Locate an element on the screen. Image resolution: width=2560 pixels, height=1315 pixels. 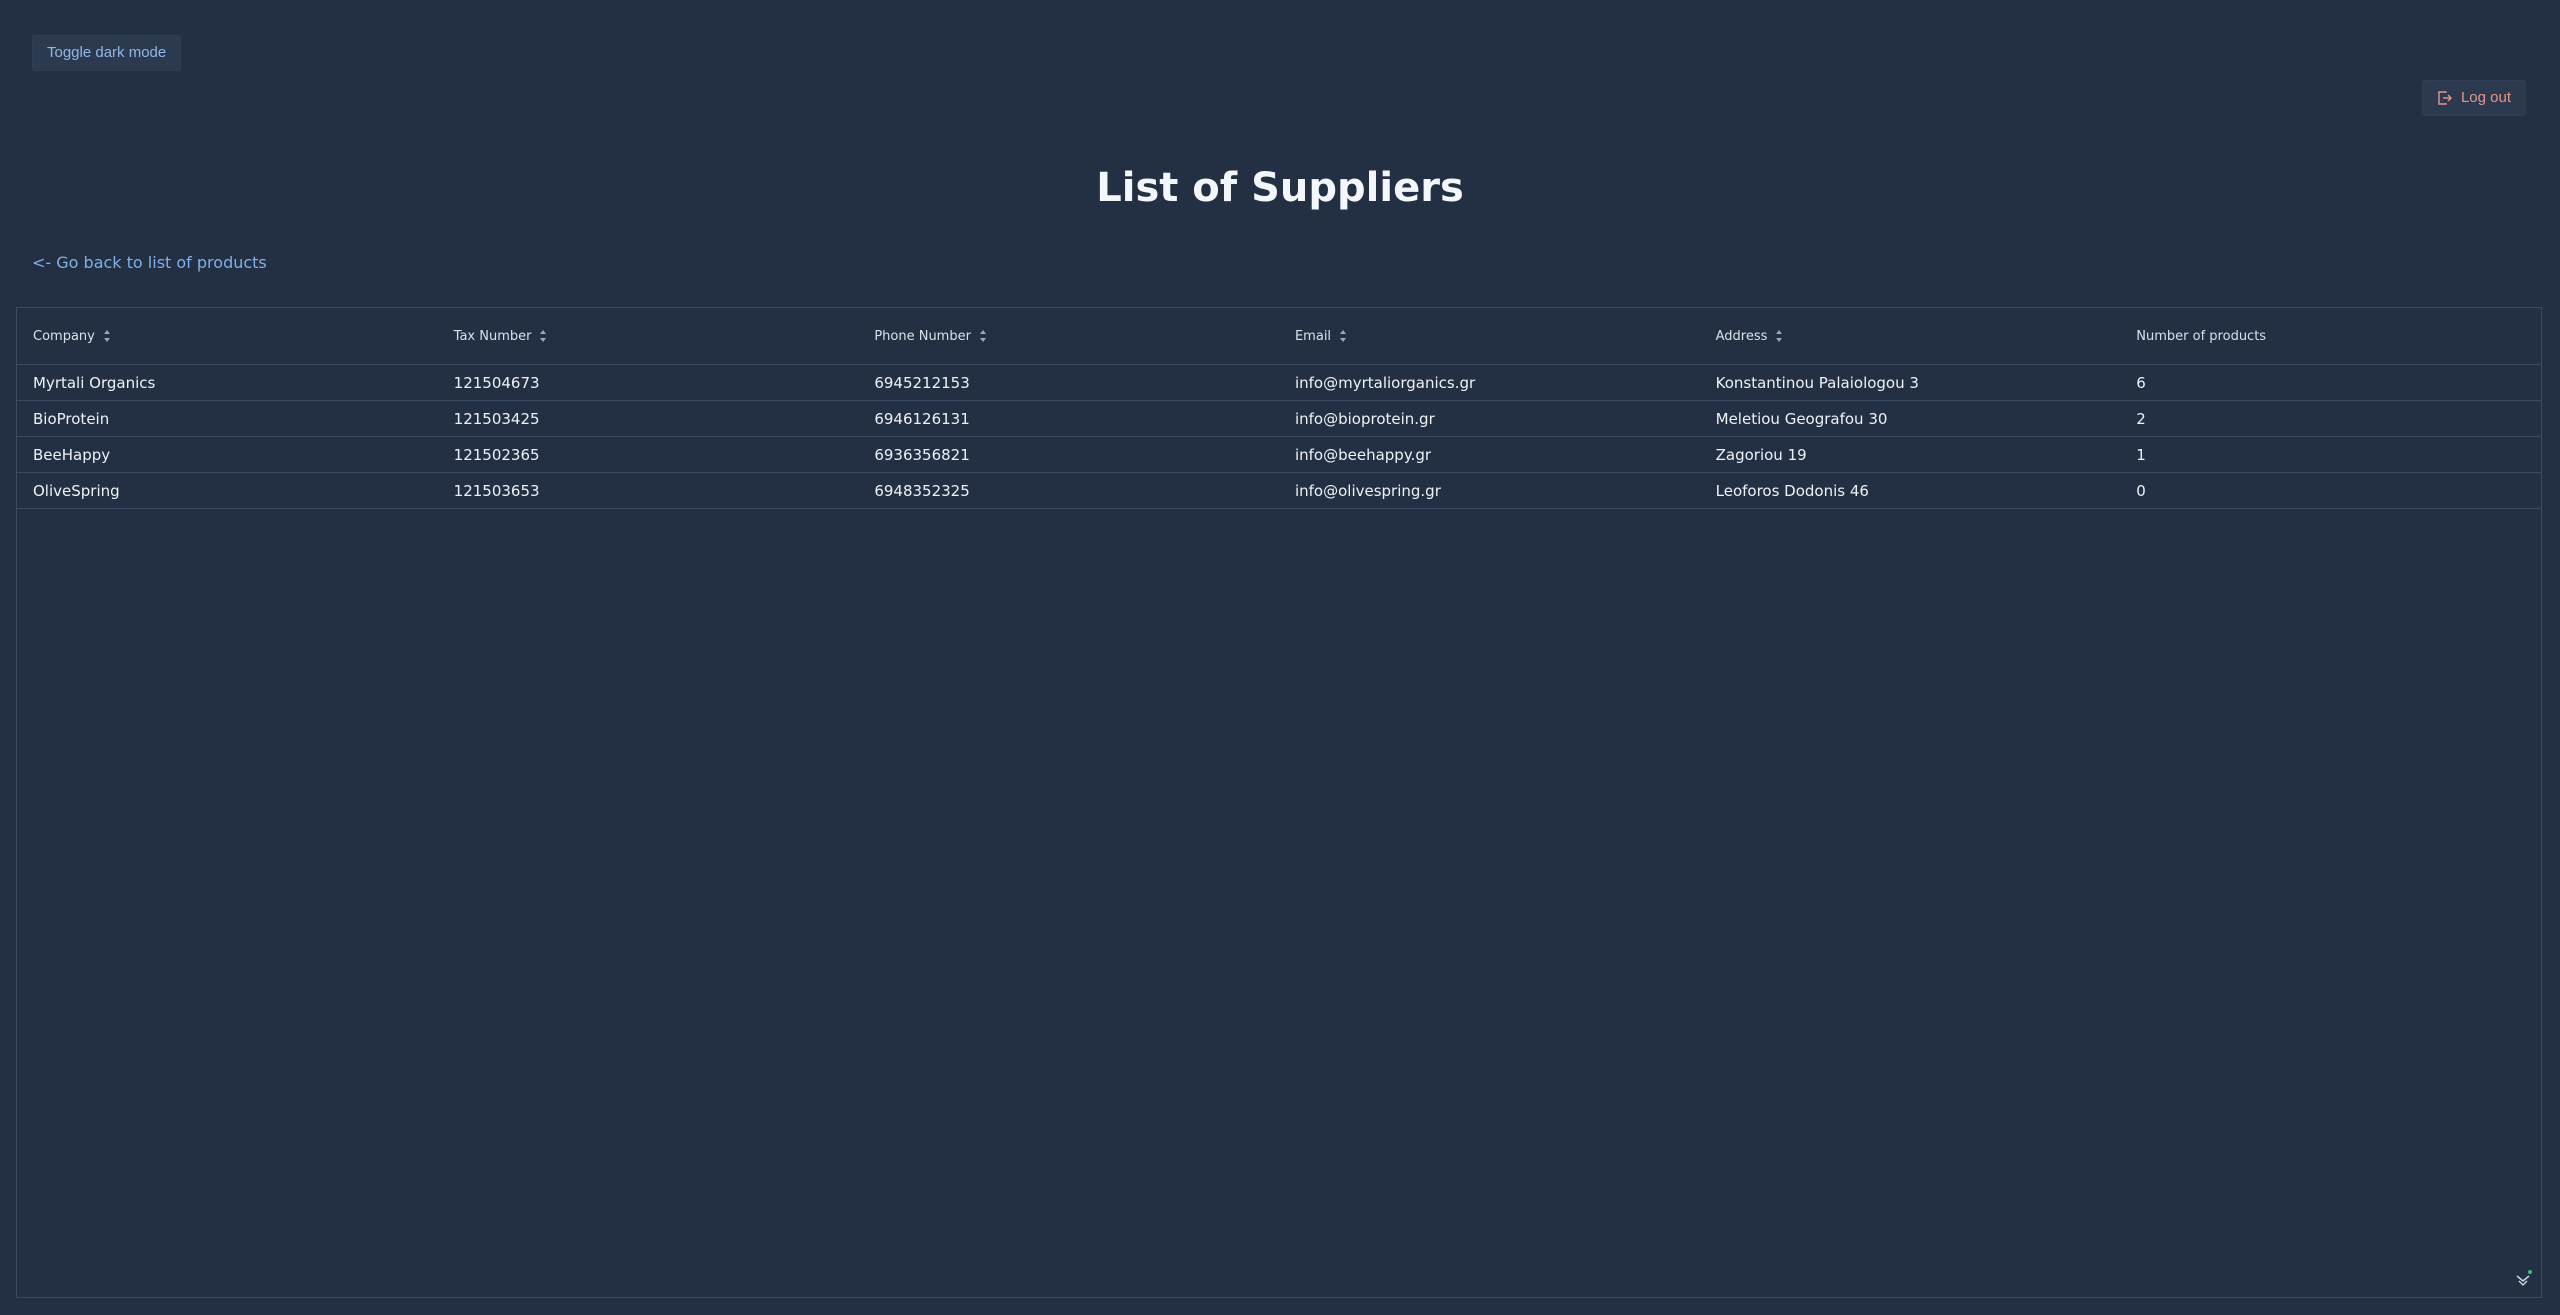
logout-label: Log out is located at coordinates (2485, 97).